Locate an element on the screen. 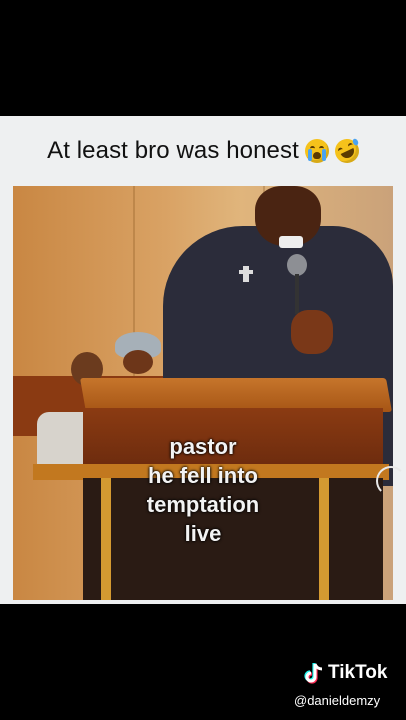 Image resolution: width=406 pixels, height=720 pixels. caption-row: At least bro was honest is located at coordinates (203, 151).